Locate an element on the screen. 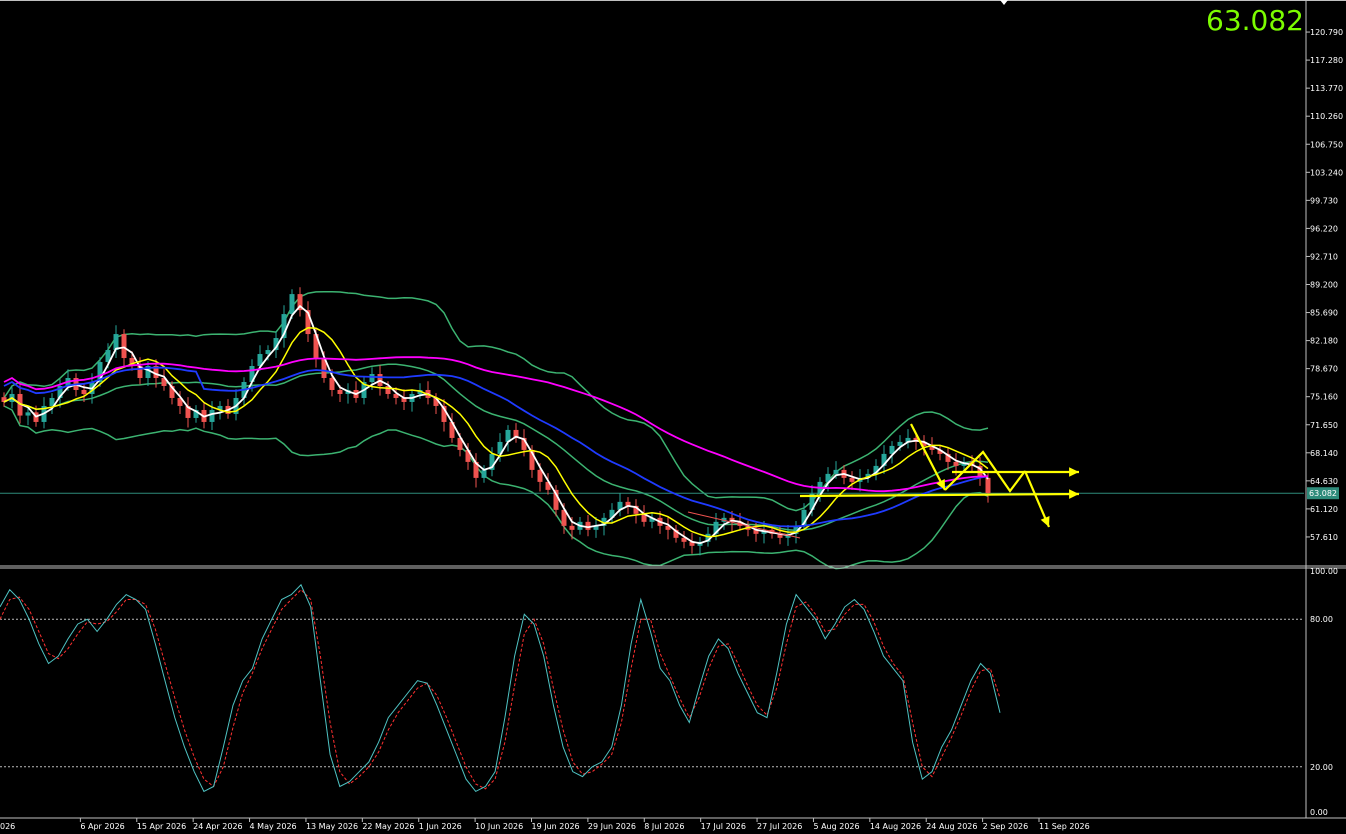 The height and width of the screenshot is (834, 1346). current-price-display: 63.082 is located at coordinates (1255, 20).